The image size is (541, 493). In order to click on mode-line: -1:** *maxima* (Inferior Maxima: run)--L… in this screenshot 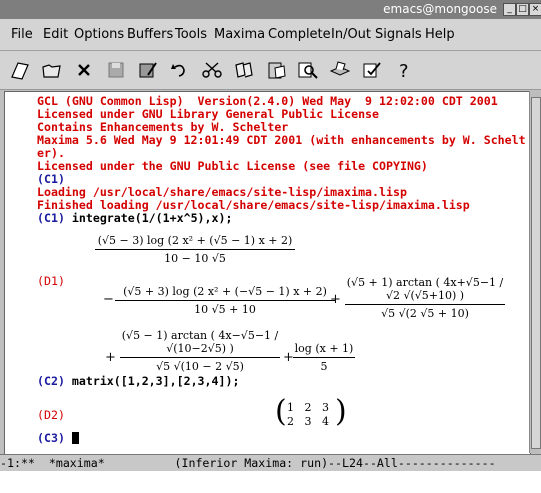, I will do `click(270, 463)`.